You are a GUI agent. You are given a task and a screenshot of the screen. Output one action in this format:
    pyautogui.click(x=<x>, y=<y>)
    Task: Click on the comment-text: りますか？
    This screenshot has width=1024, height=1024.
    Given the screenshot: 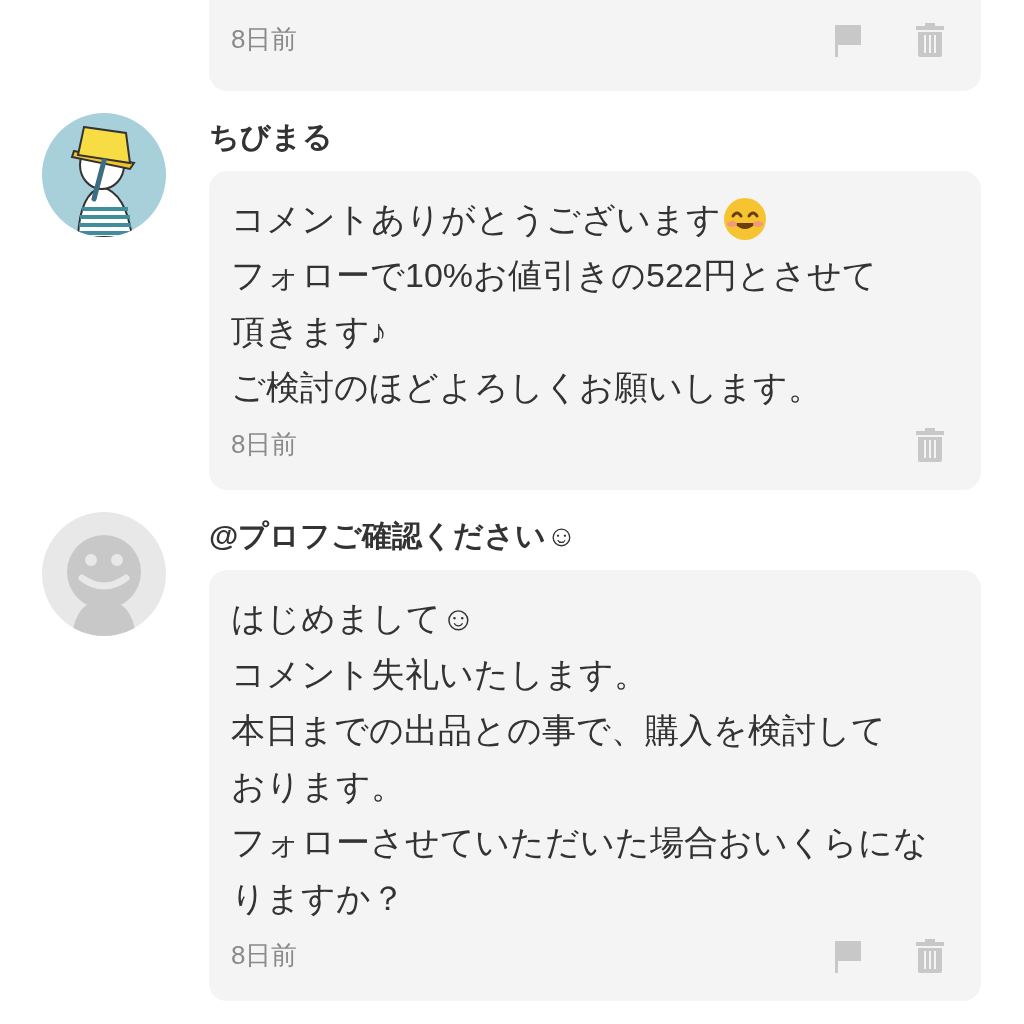 What is the action you would take?
    pyautogui.click(x=318, y=898)
    